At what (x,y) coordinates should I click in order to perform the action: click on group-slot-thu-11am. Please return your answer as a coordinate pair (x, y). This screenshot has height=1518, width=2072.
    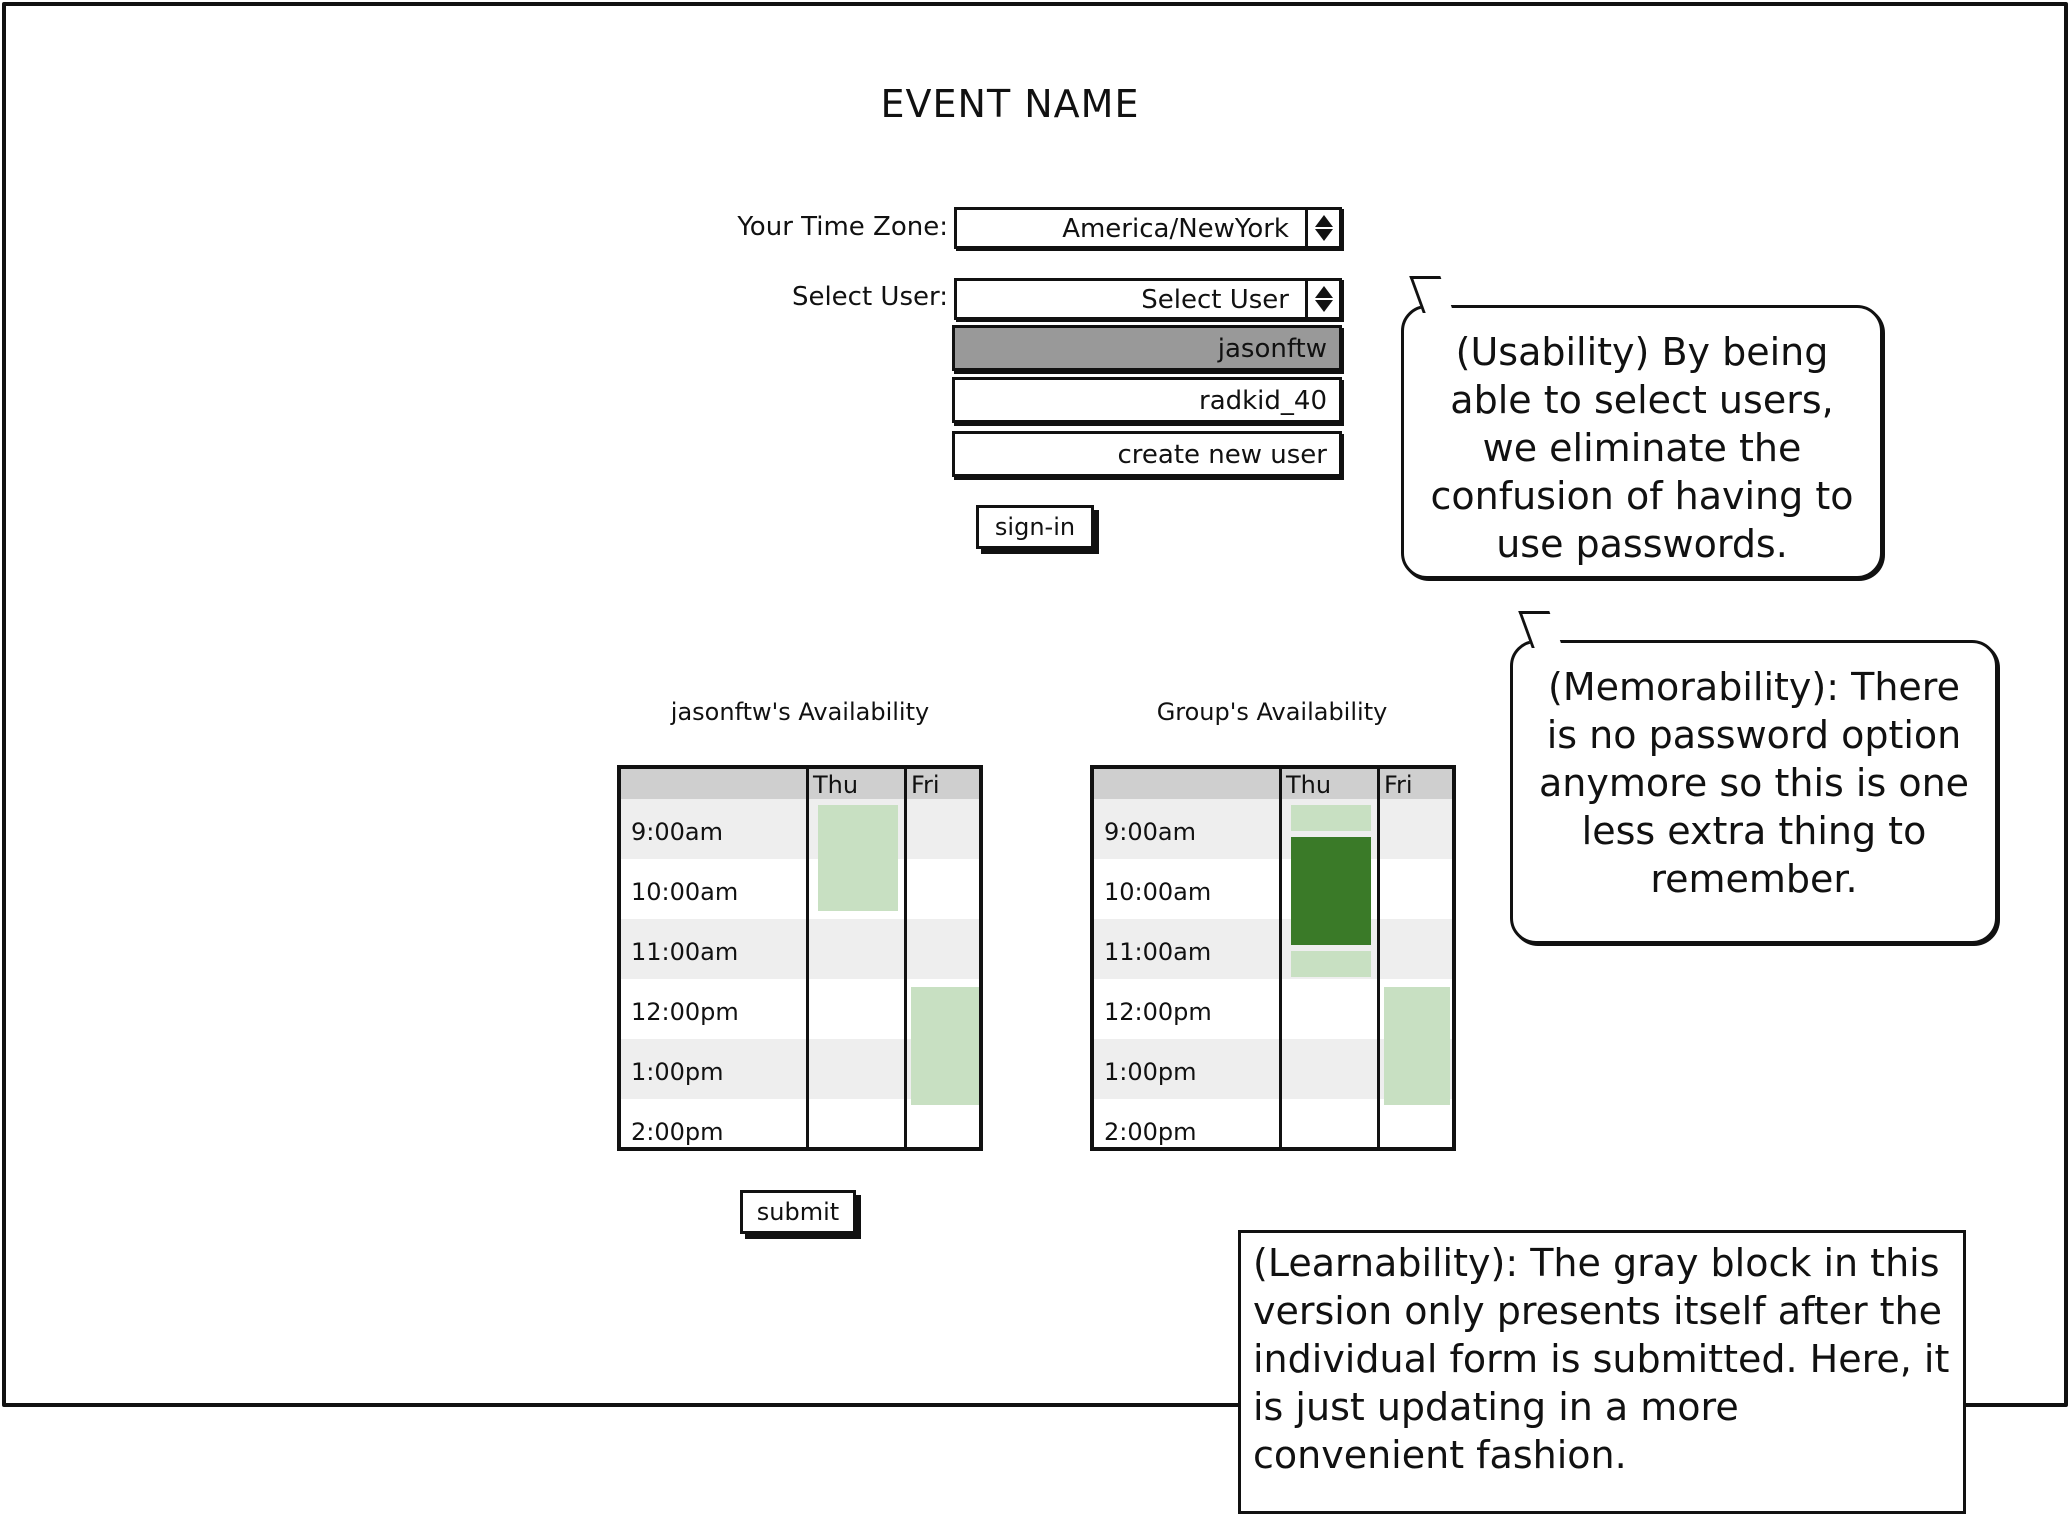
    Looking at the image, I should click on (1331, 964).